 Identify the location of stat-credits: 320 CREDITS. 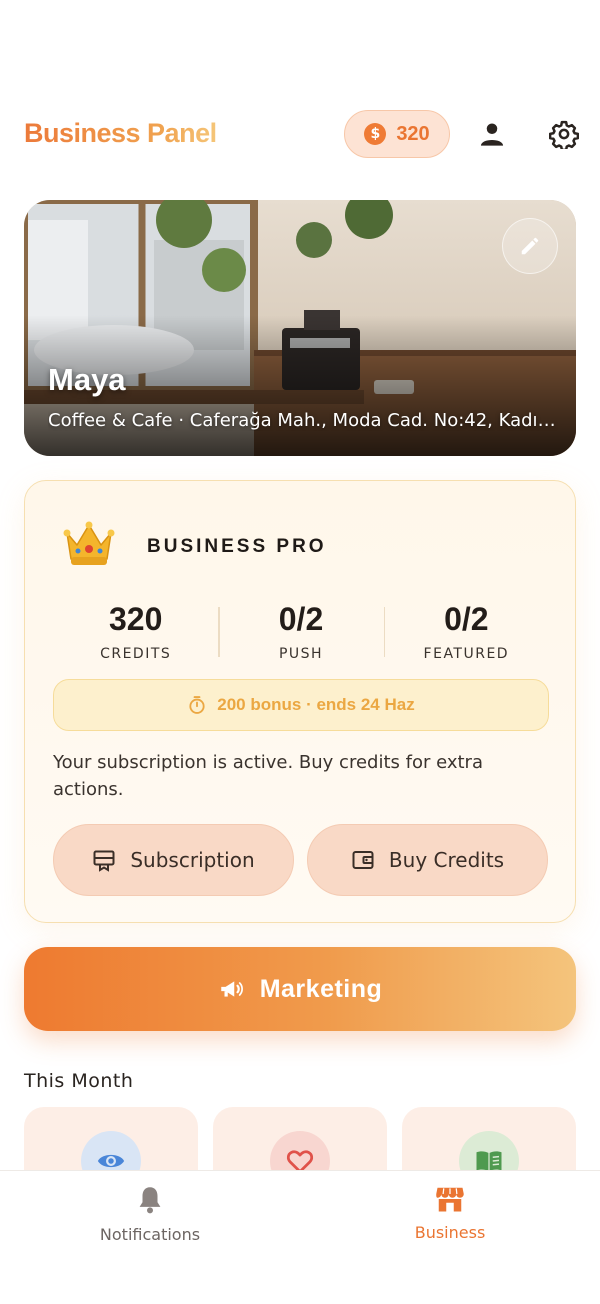
(135, 636).